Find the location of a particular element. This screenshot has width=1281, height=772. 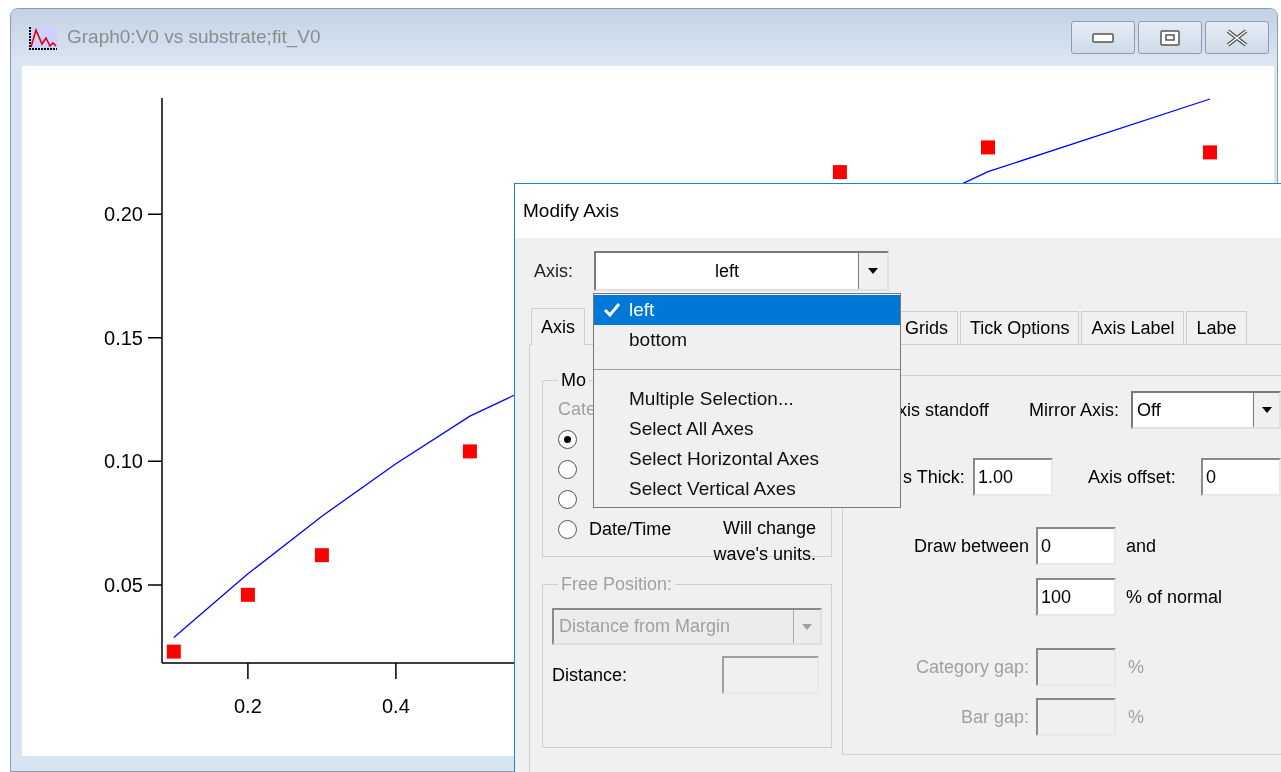

group-title: Mo is located at coordinates (573, 380).